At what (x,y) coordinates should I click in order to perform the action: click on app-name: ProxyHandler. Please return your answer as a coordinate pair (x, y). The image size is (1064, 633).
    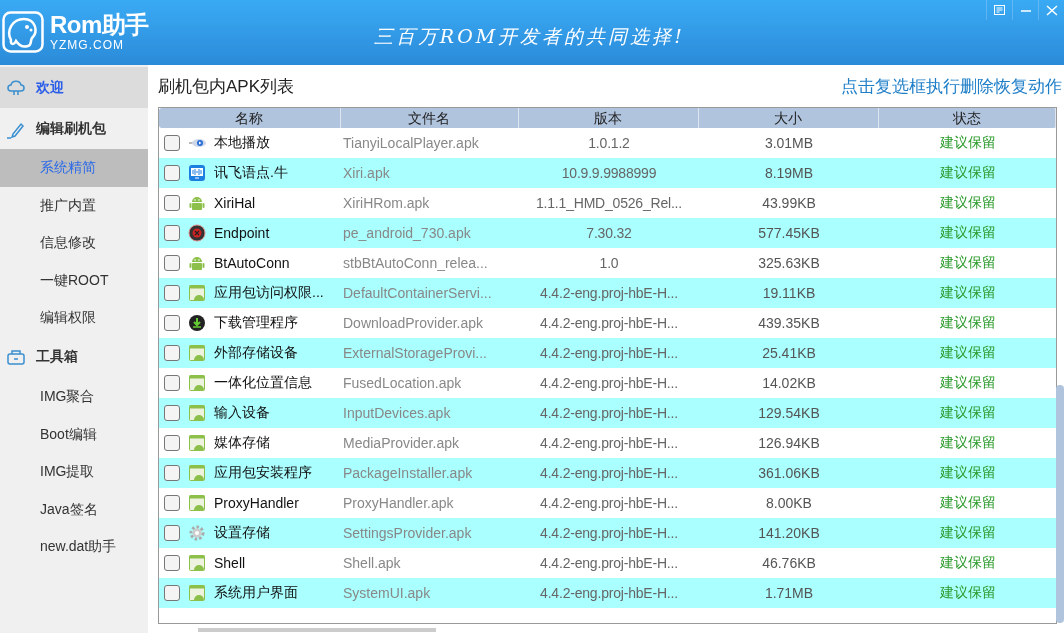
    Looking at the image, I should click on (256, 503).